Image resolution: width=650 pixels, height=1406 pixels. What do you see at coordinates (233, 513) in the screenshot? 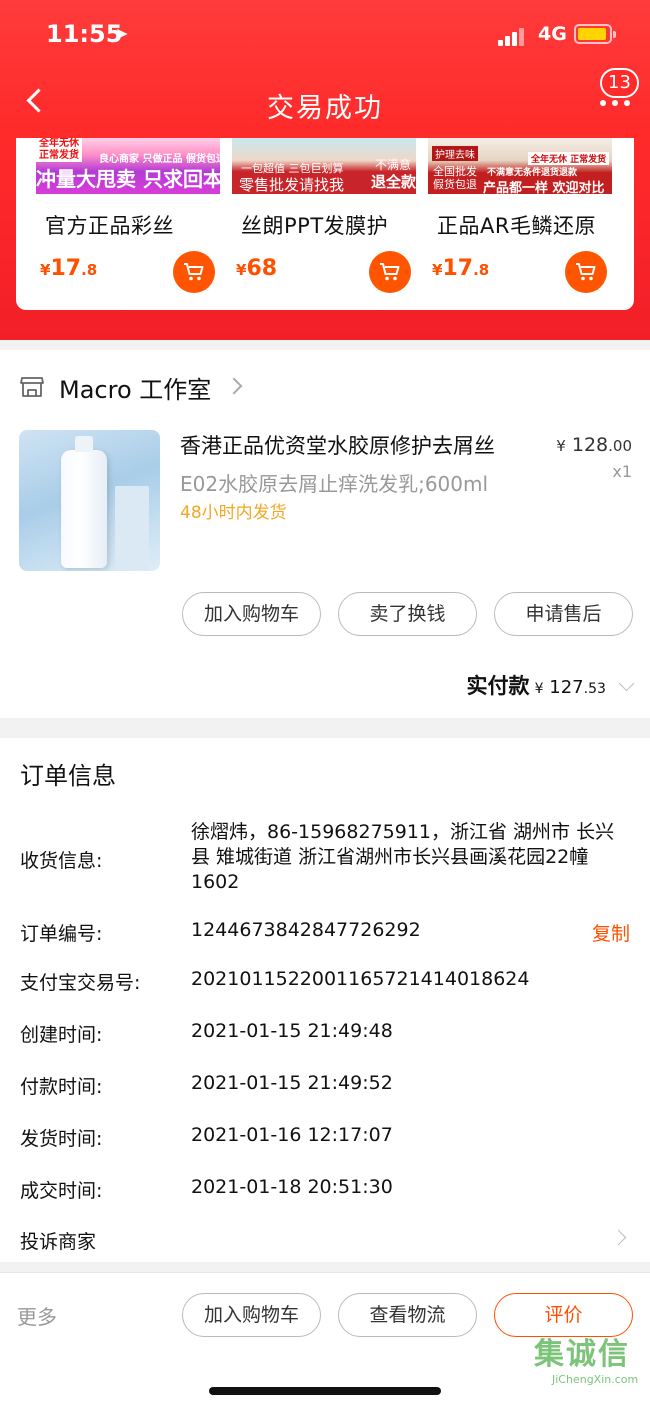
I see `shipping-note: 48小时内发货` at bounding box center [233, 513].